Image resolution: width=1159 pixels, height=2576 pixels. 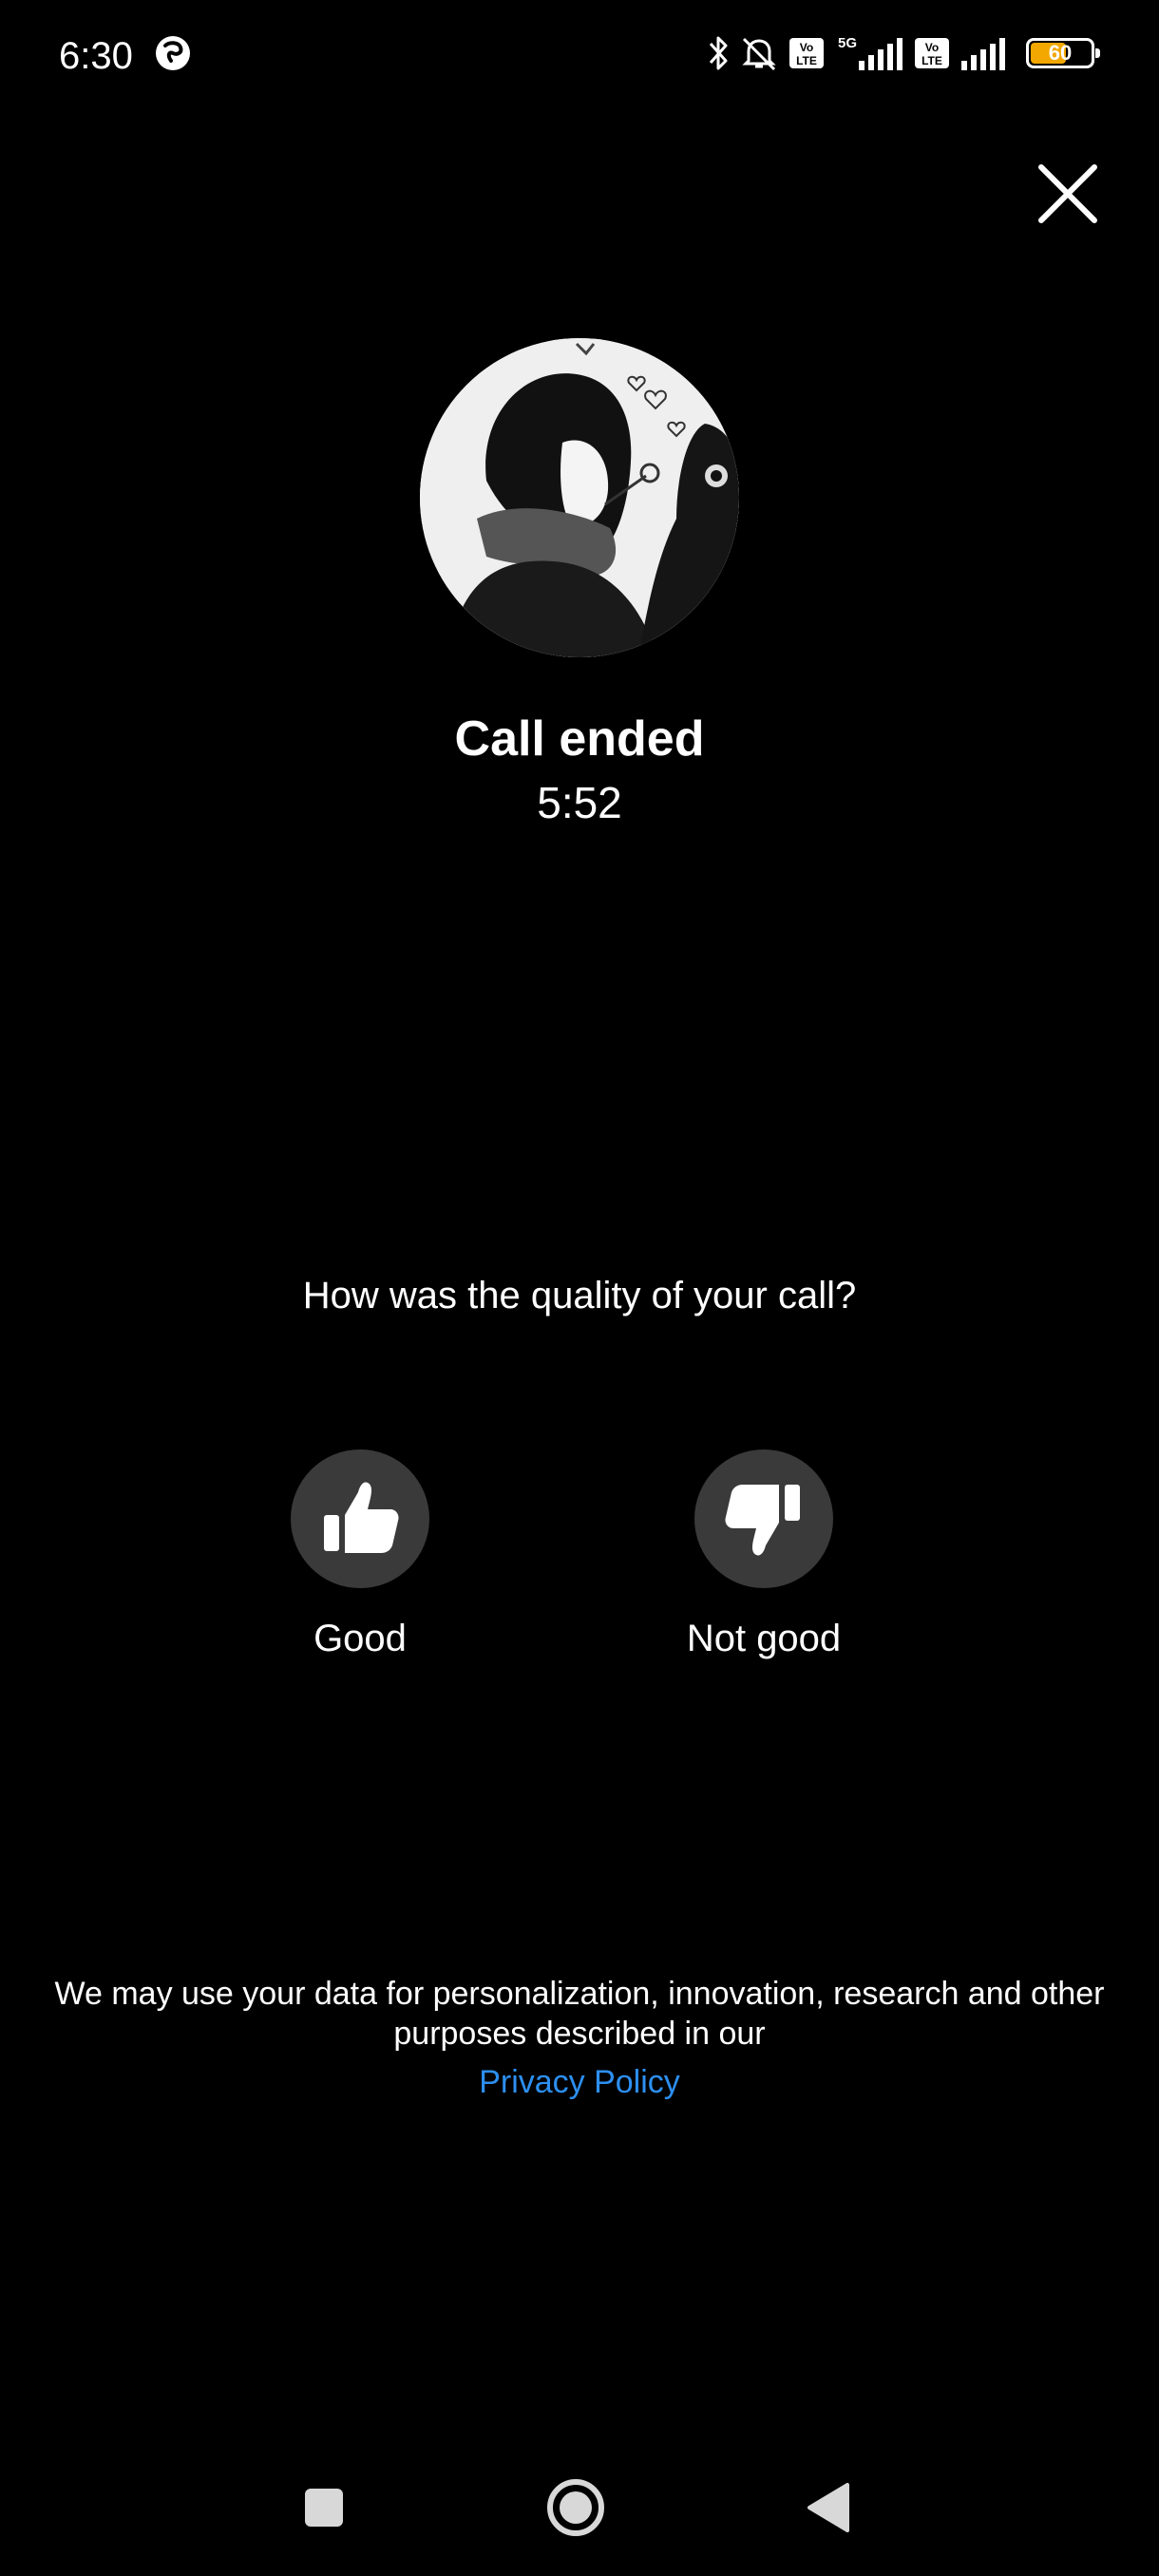 I want to click on recents-square-icon, so click(x=324, y=2508).